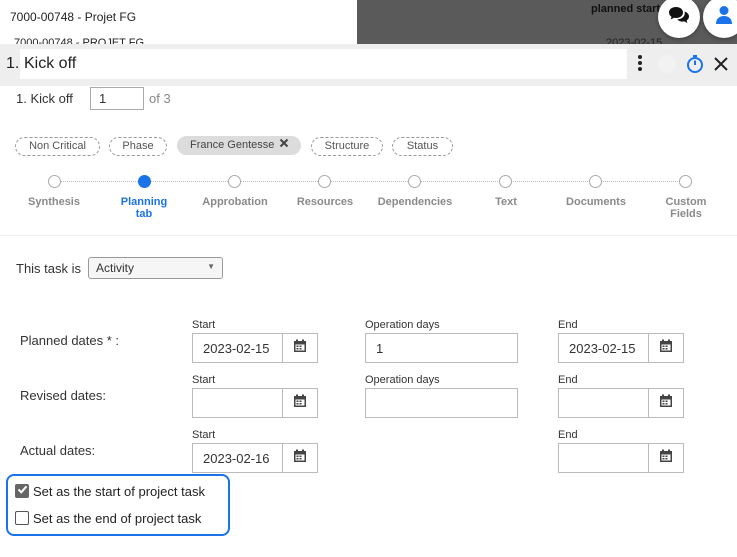 Image resolution: width=737 pixels, height=557 pixels. I want to click on revised-days-label: Operation days, so click(402, 380).